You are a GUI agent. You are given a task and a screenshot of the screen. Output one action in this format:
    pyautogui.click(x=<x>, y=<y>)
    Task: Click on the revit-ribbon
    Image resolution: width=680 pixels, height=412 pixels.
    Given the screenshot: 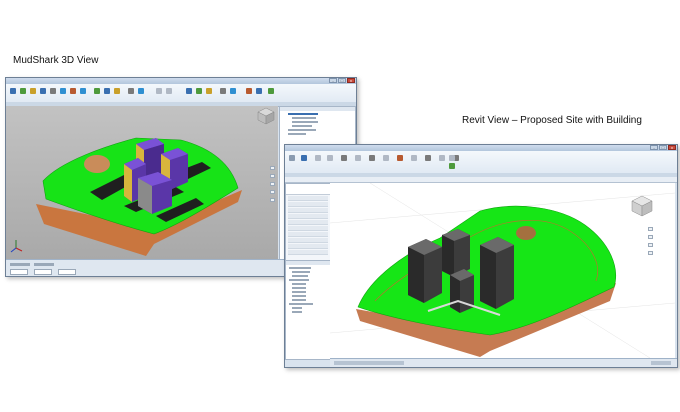 What is the action you would take?
    pyautogui.click(x=481, y=164)
    